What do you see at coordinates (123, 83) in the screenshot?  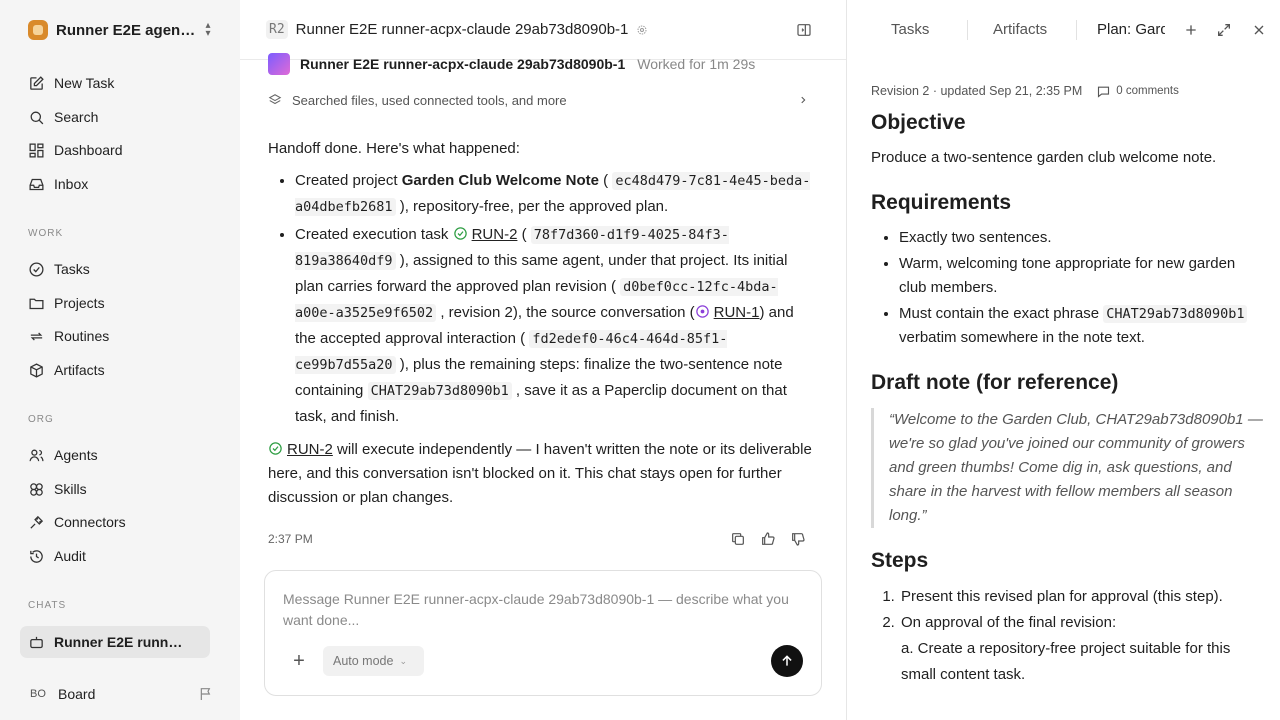 I see `nav-new-task: New Task` at bounding box center [123, 83].